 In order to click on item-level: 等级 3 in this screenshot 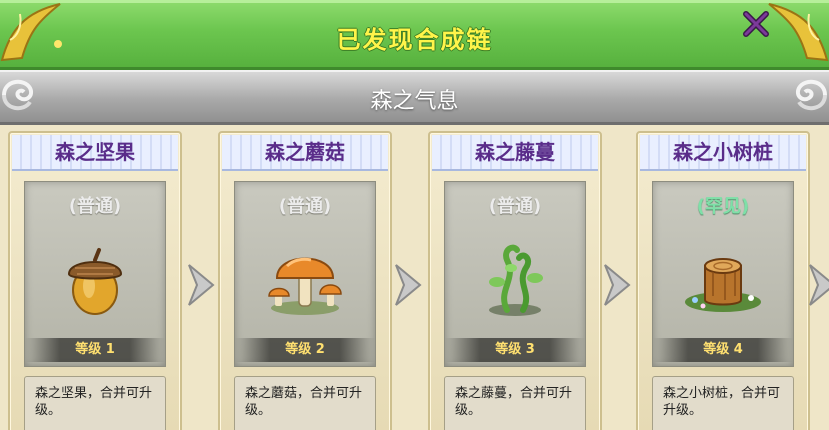, I will do `click(515, 350)`.